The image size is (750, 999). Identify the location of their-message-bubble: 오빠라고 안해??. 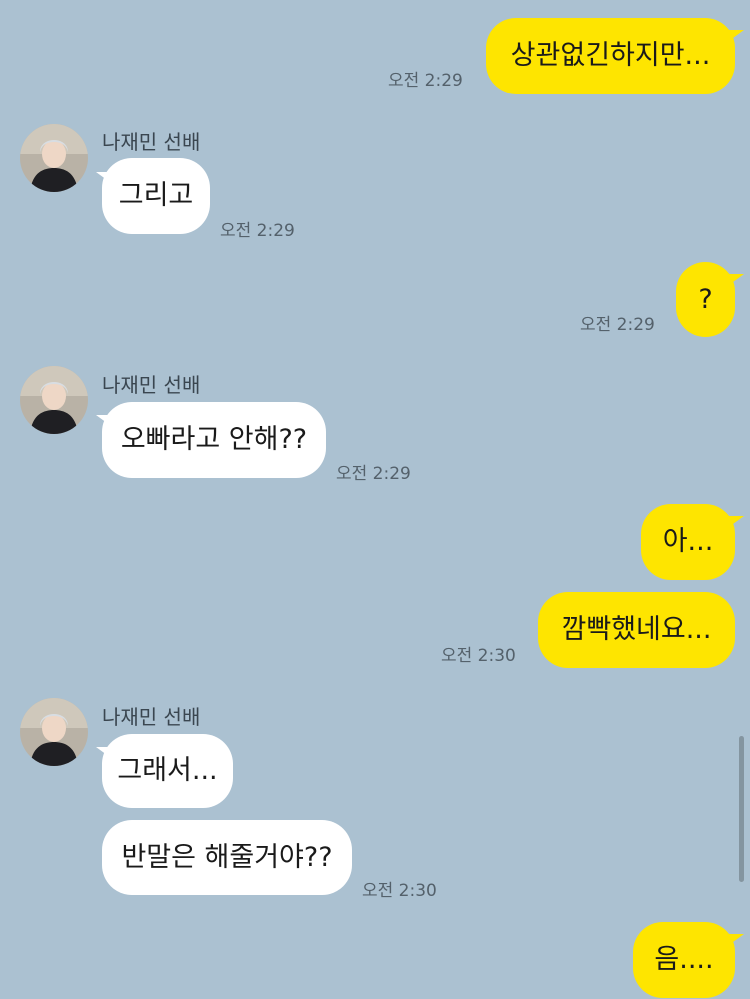
(214, 440).